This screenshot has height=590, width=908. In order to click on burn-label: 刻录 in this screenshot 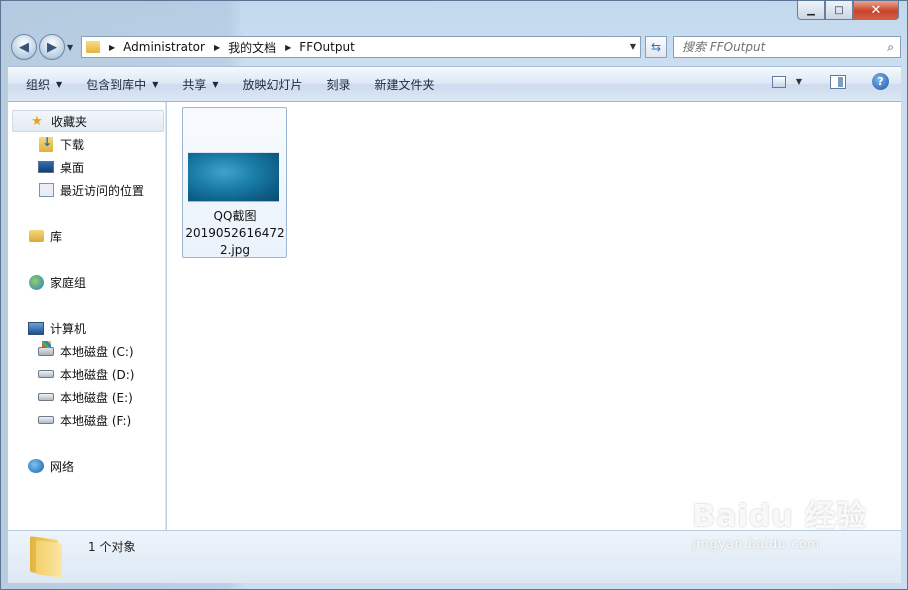, I will do `click(338, 84)`.